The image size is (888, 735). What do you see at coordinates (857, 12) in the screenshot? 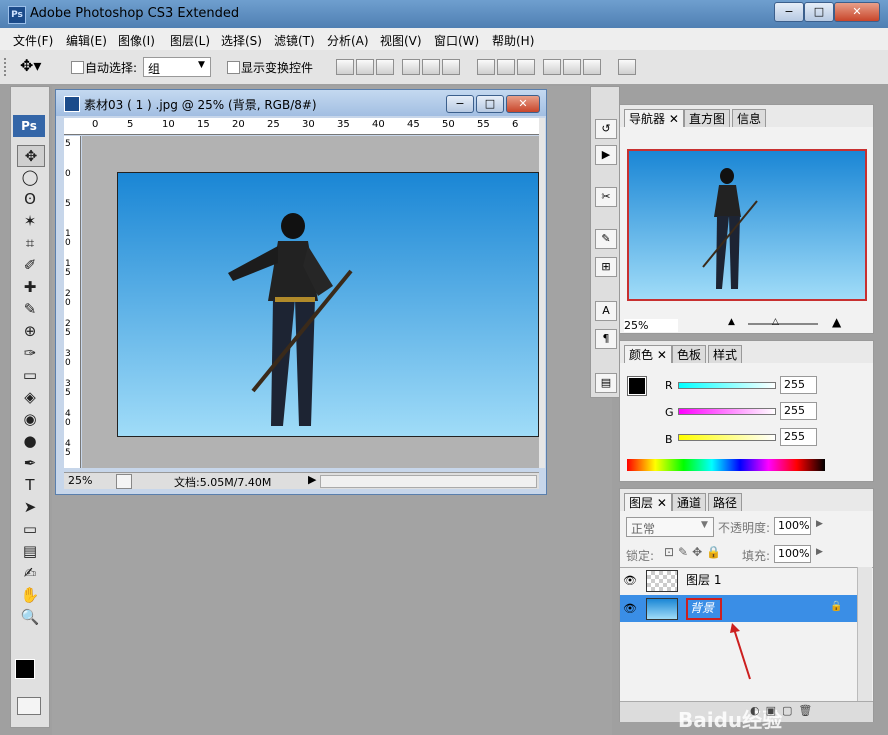
I see `close-button: ✕` at bounding box center [857, 12].